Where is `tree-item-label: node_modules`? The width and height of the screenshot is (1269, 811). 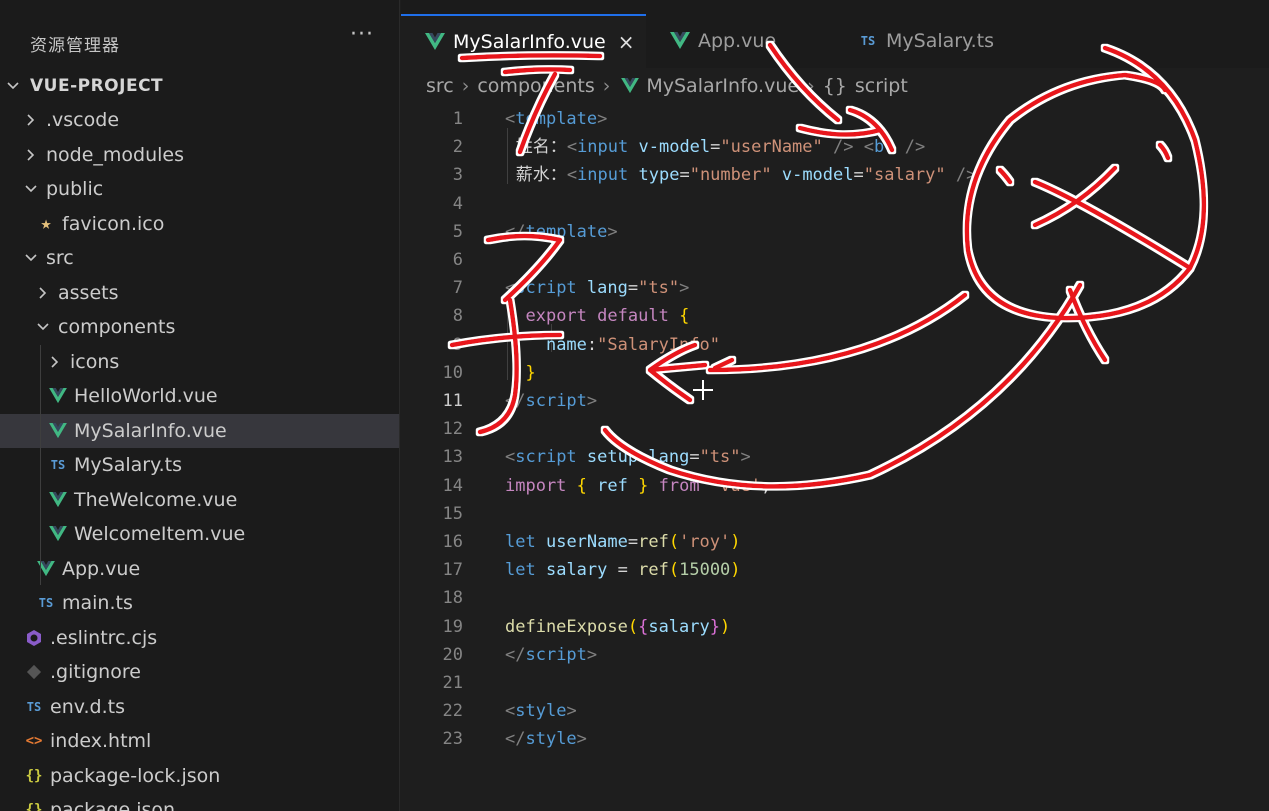 tree-item-label: node_modules is located at coordinates (115, 154).